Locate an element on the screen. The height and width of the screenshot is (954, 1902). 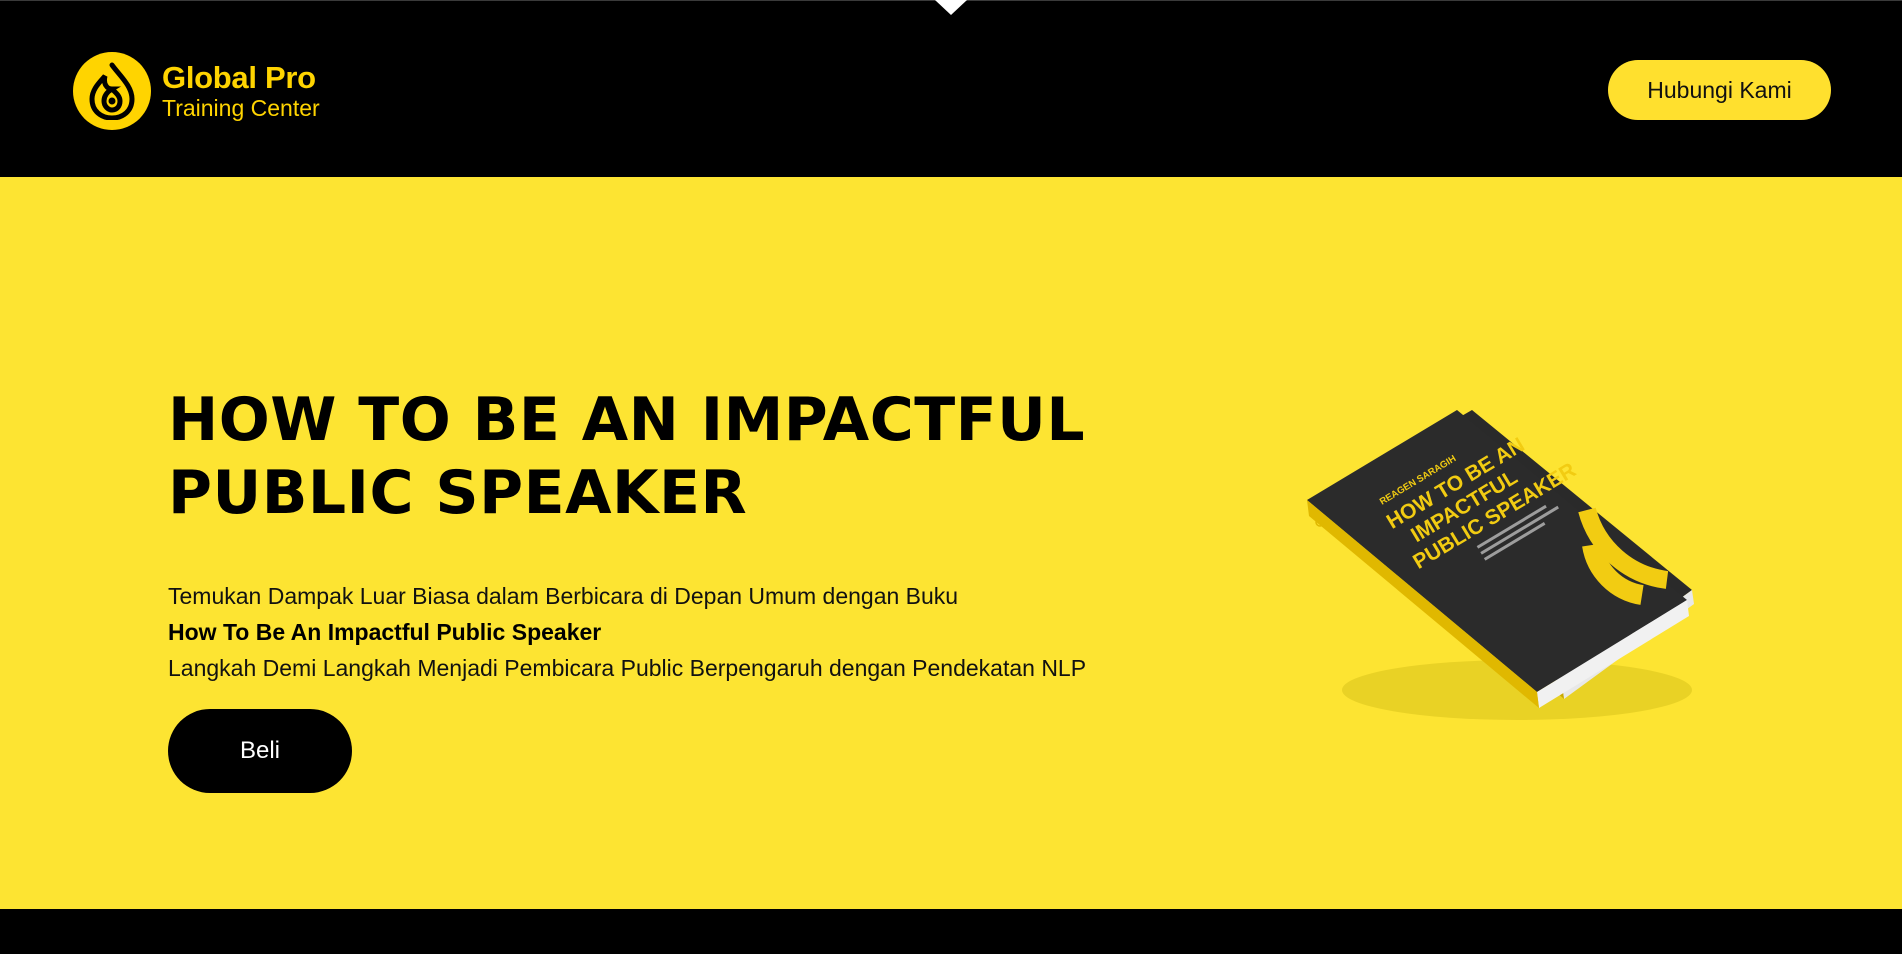
contact-us-button: Hubungi Kami is located at coordinates (1719, 90).